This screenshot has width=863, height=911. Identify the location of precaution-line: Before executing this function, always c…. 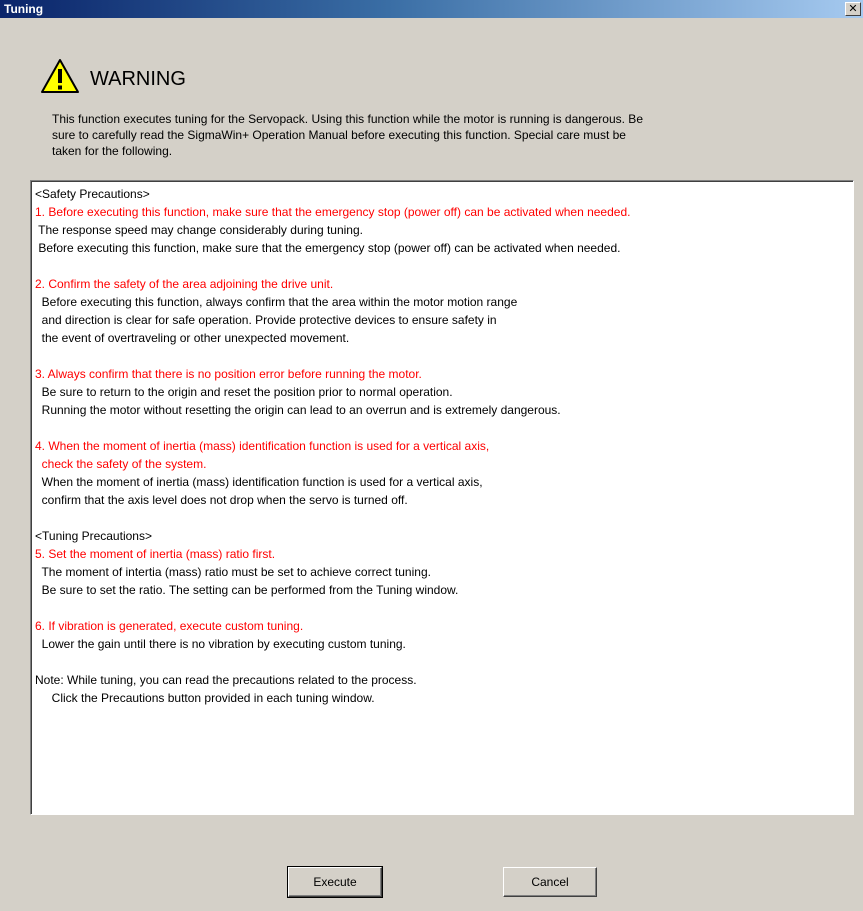
(276, 302).